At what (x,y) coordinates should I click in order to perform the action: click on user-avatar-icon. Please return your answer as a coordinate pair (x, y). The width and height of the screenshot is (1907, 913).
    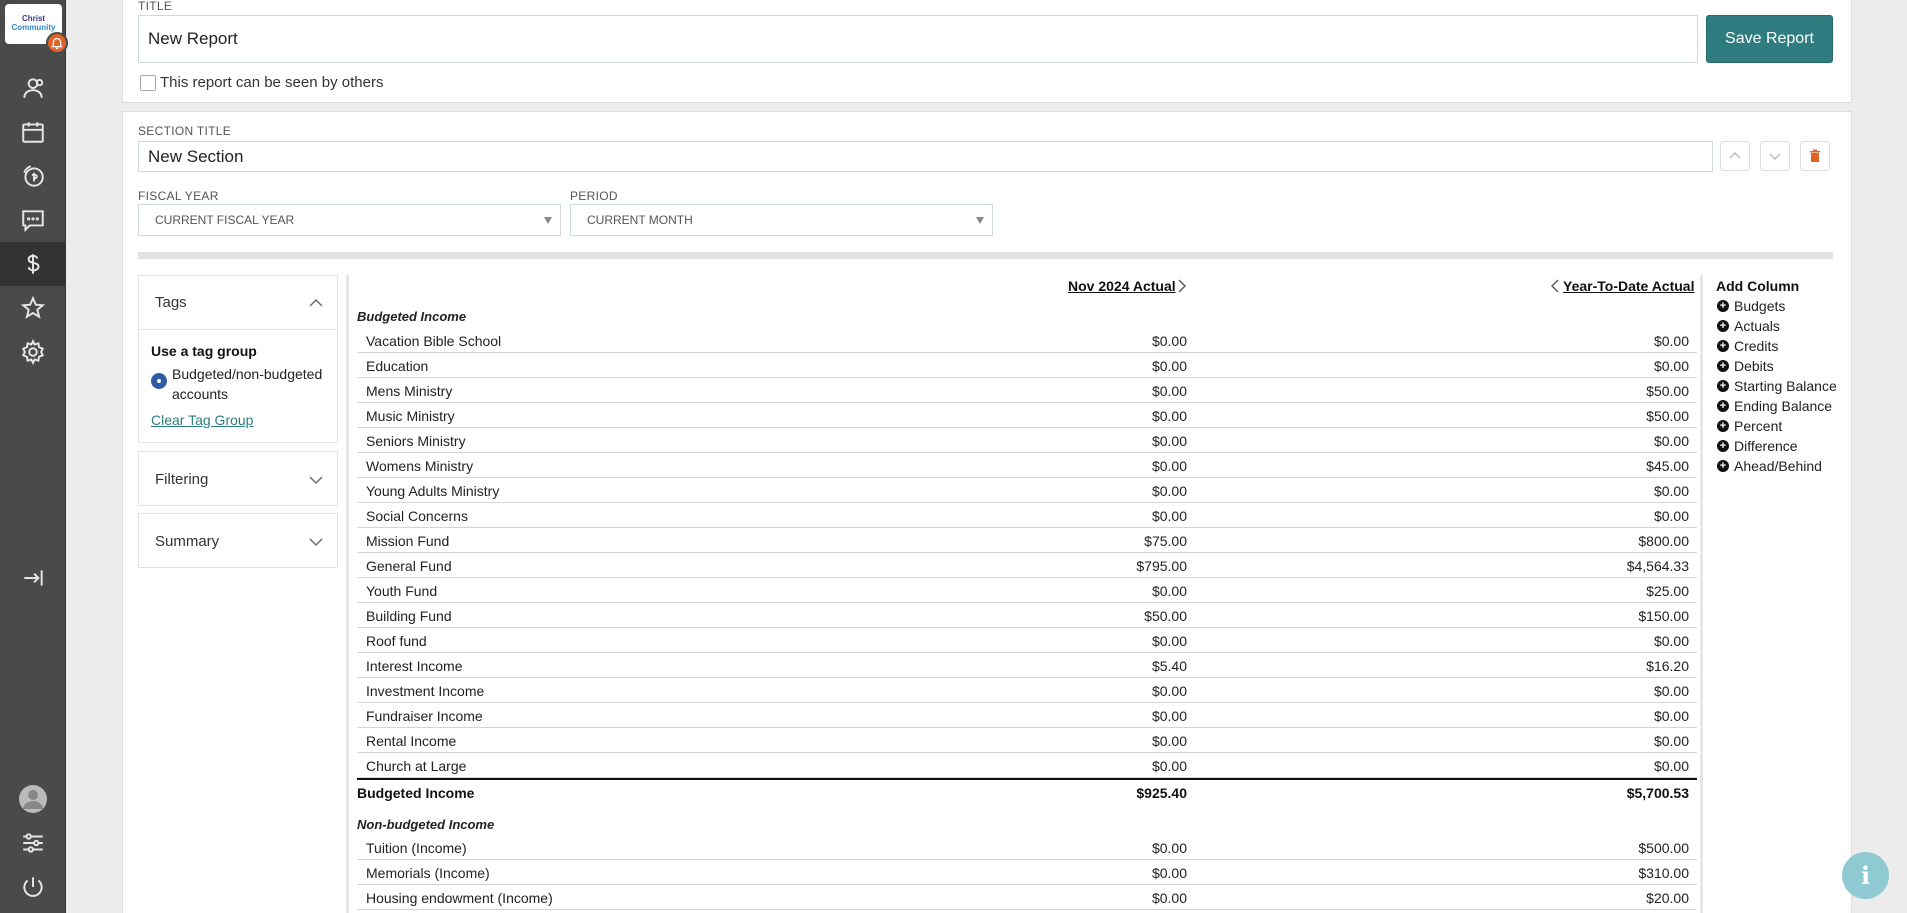
    Looking at the image, I should click on (33, 799).